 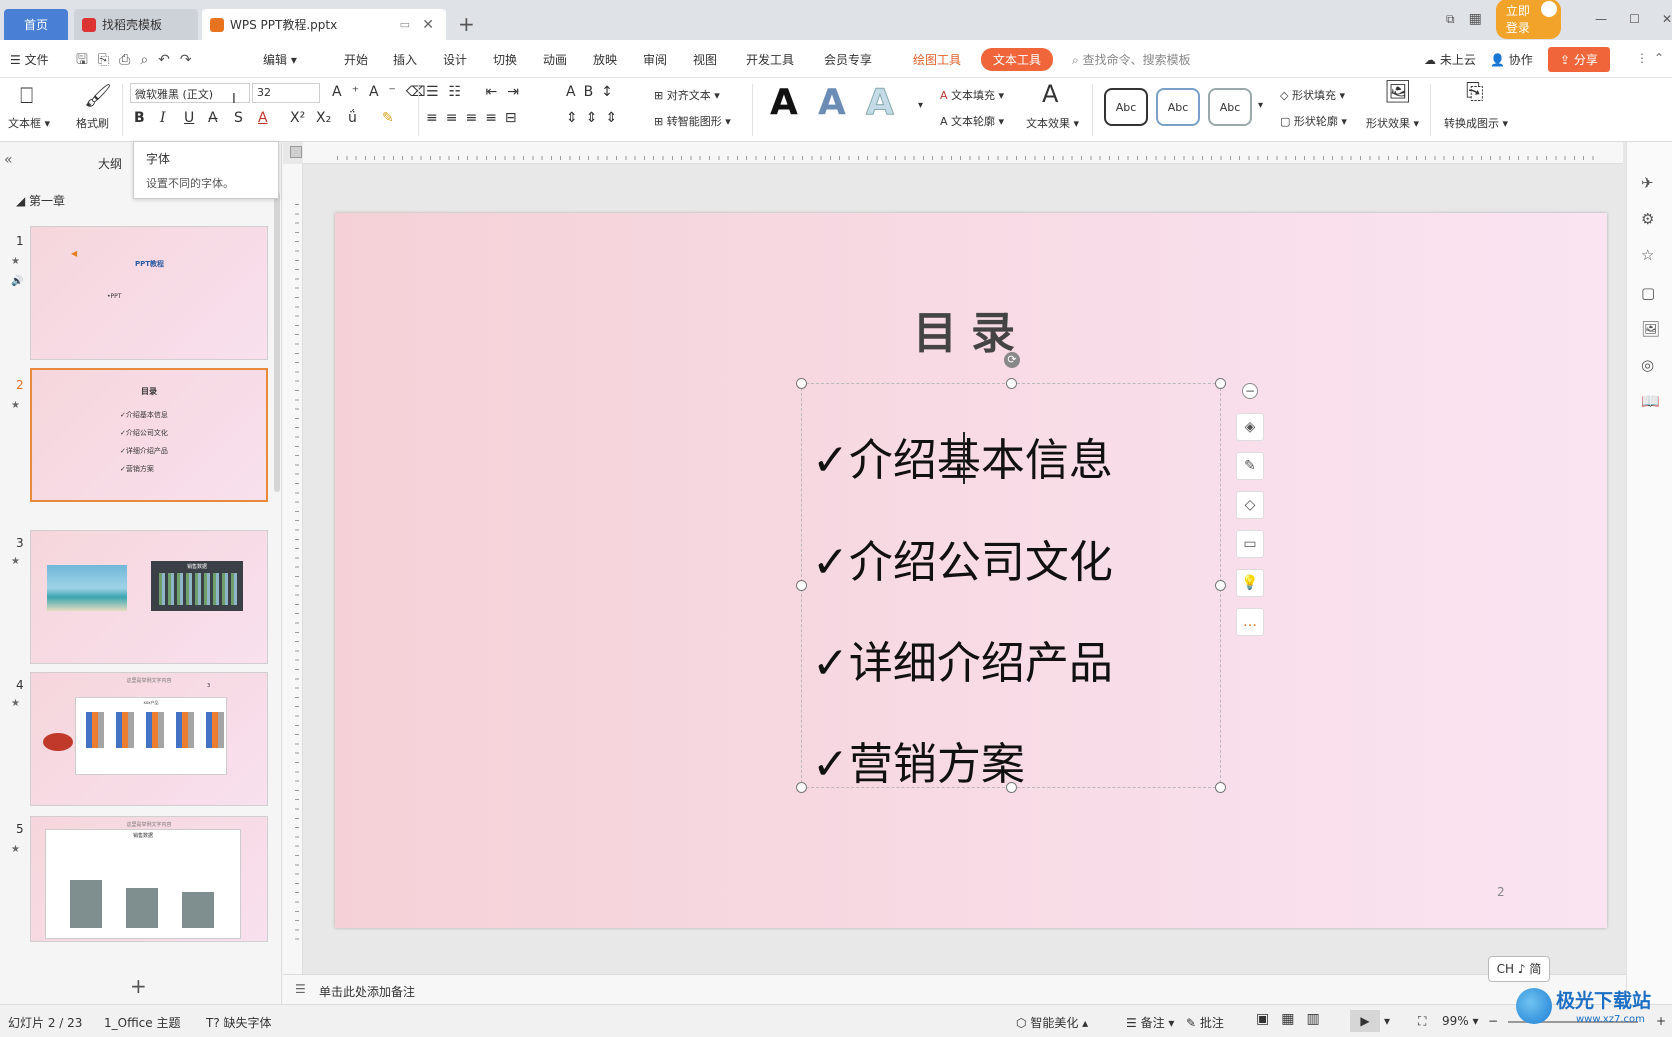 What do you see at coordinates (1422, 1021) in the screenshot?
I see `fit-window-icon: ⛶` at bounding box center [1422, 1021].